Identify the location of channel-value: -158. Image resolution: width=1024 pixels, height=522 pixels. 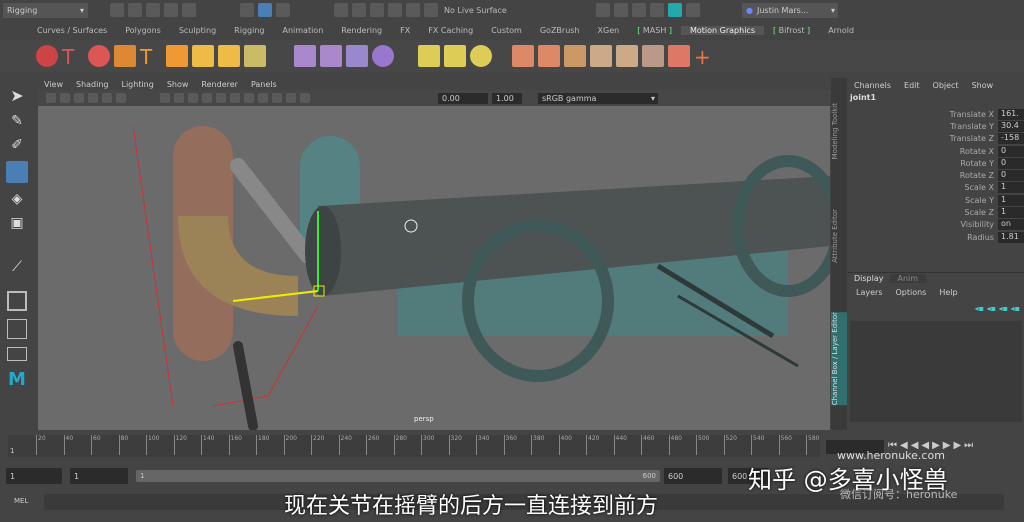
(1011, 139).